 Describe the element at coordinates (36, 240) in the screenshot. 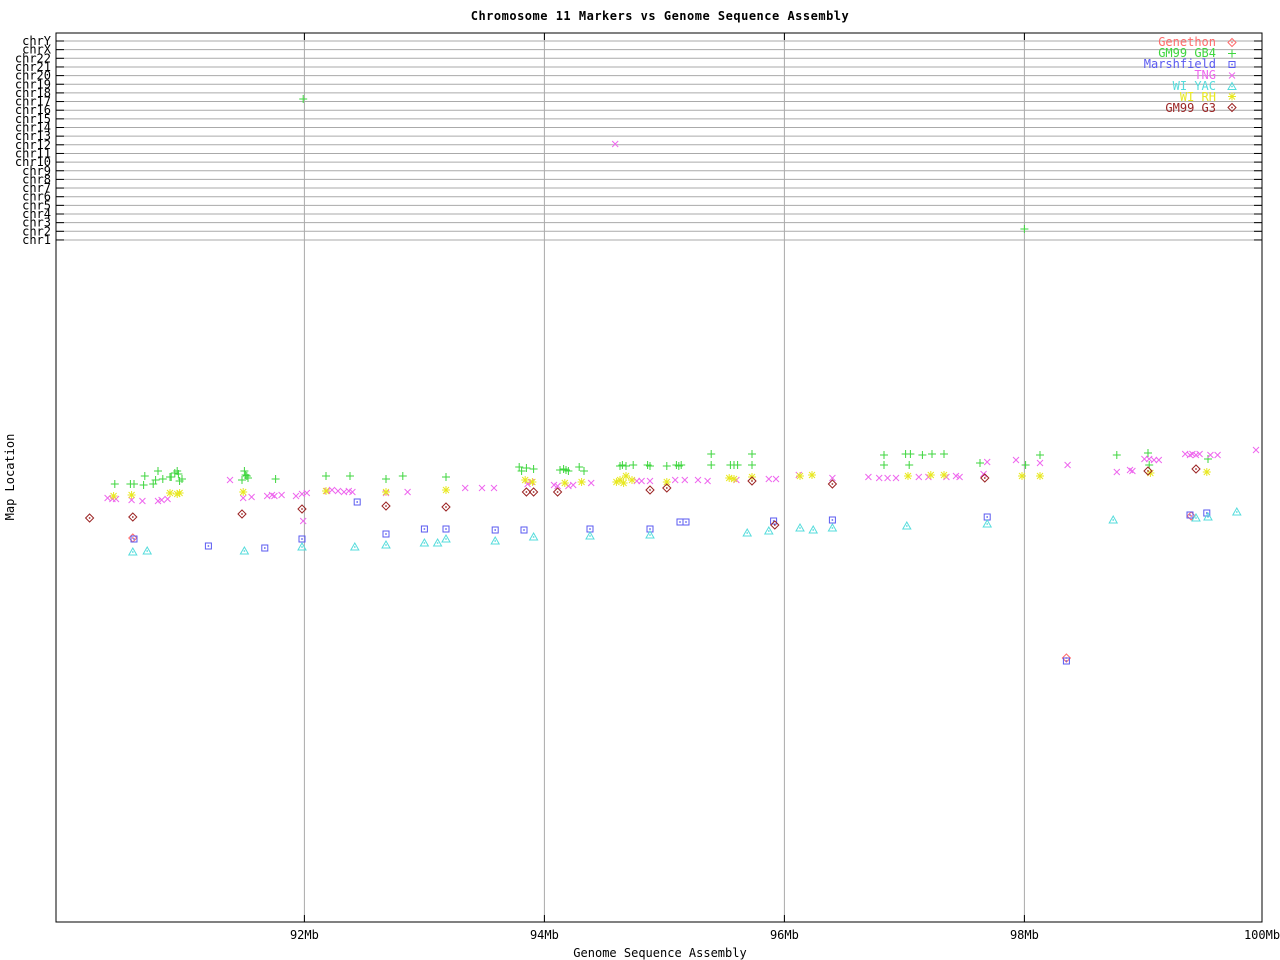

I see `y-tick-label-chr1: chr1` at that location.